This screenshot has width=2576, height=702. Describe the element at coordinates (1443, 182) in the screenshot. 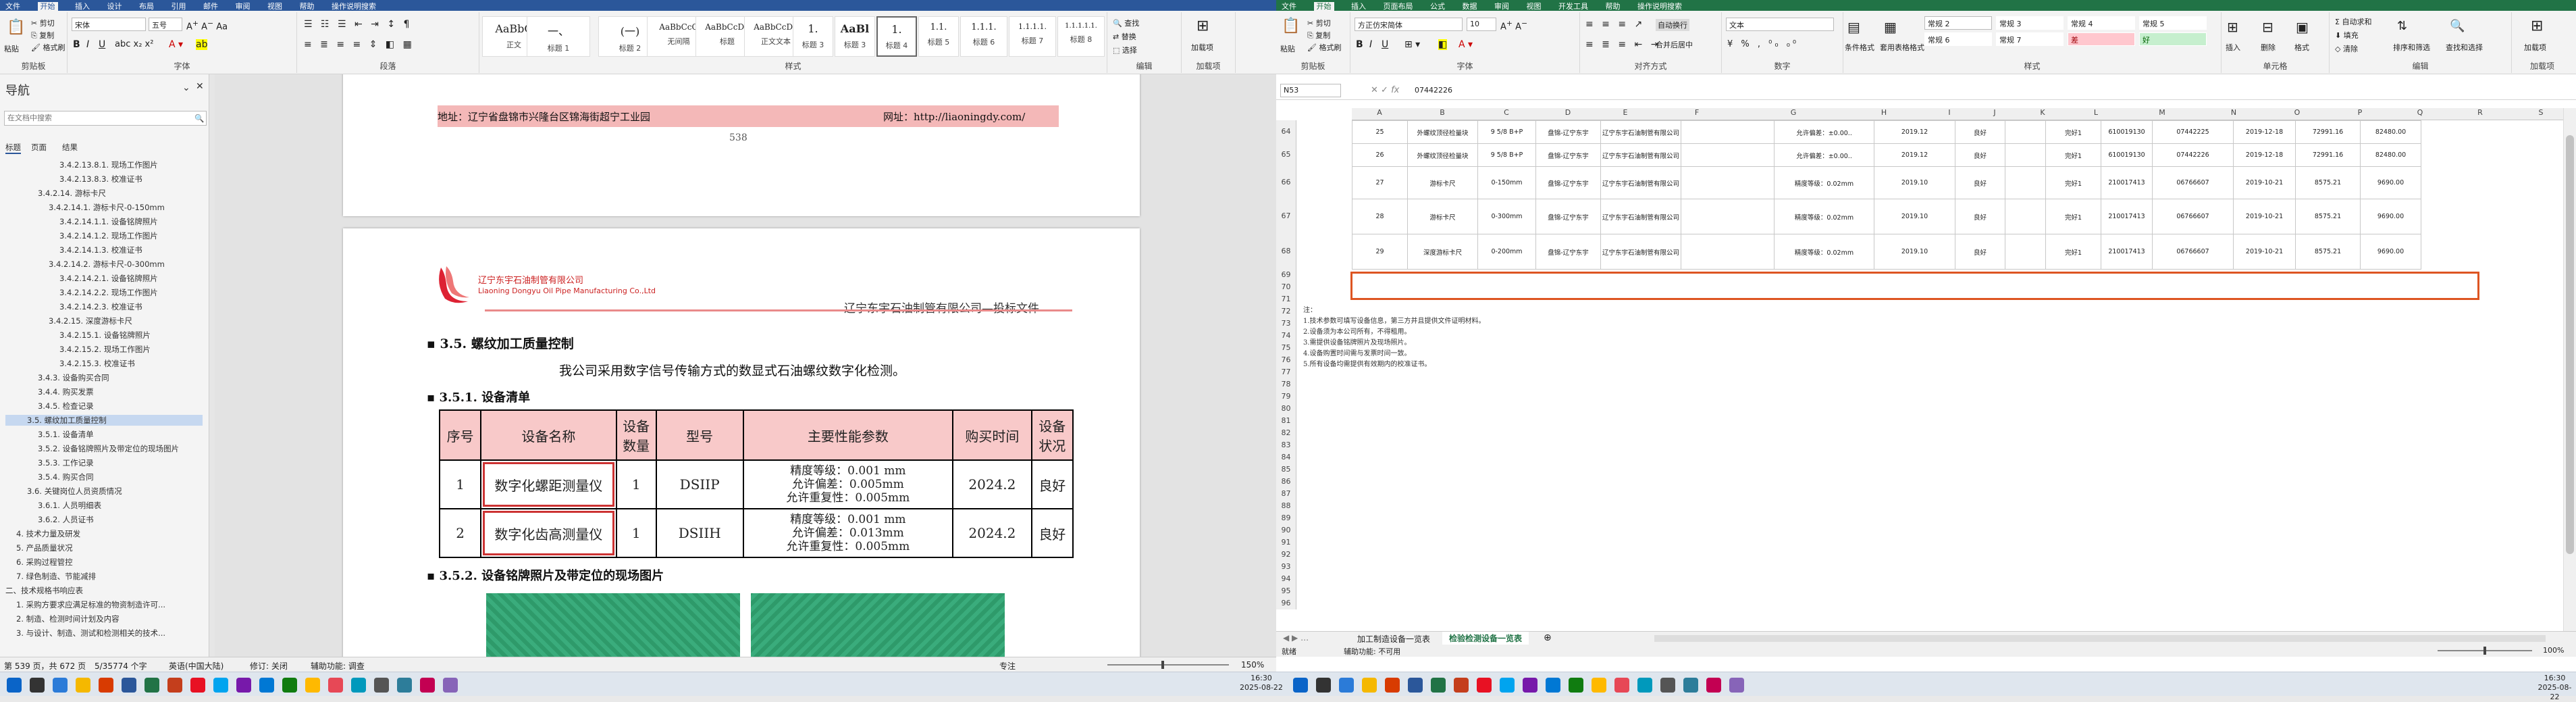

I see `cell: 游标卡尺` at that location.